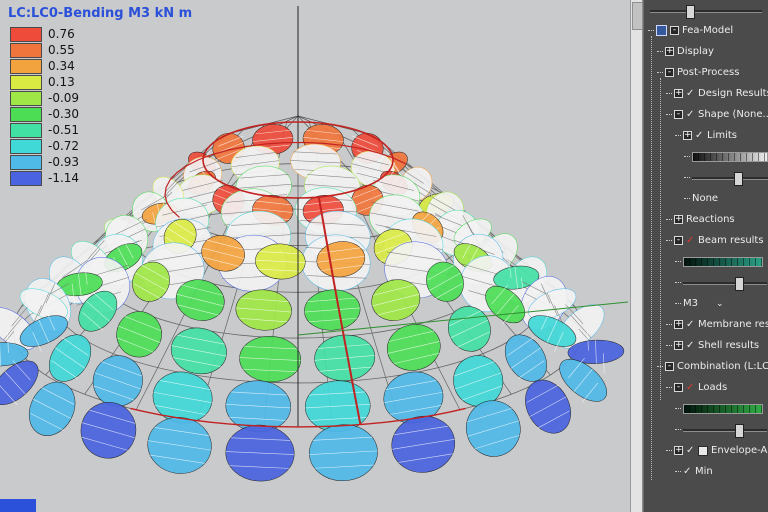 Image resolution: width=768 pixels, height=512 pixels. What do you see at coordinates (61, 50) in the screenshot?
I see `legend-value: 0.55` at bounding box center [61, 50].